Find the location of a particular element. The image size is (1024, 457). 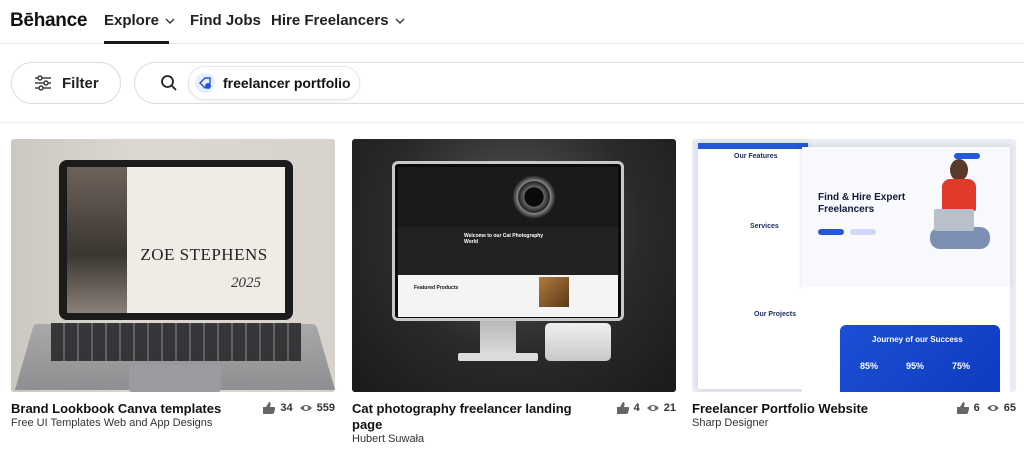

like-stat: 4 is located at coordinates (628, 408).